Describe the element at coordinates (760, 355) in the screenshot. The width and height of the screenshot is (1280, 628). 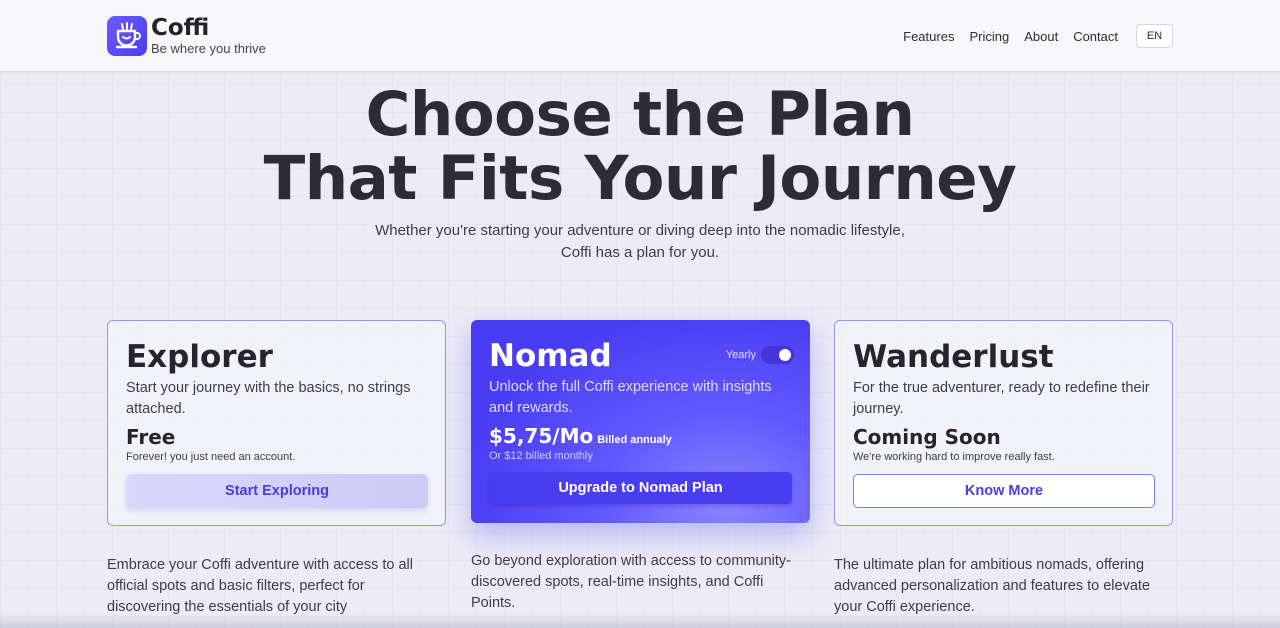
I see `billing-toggle: Yearly` at that location.